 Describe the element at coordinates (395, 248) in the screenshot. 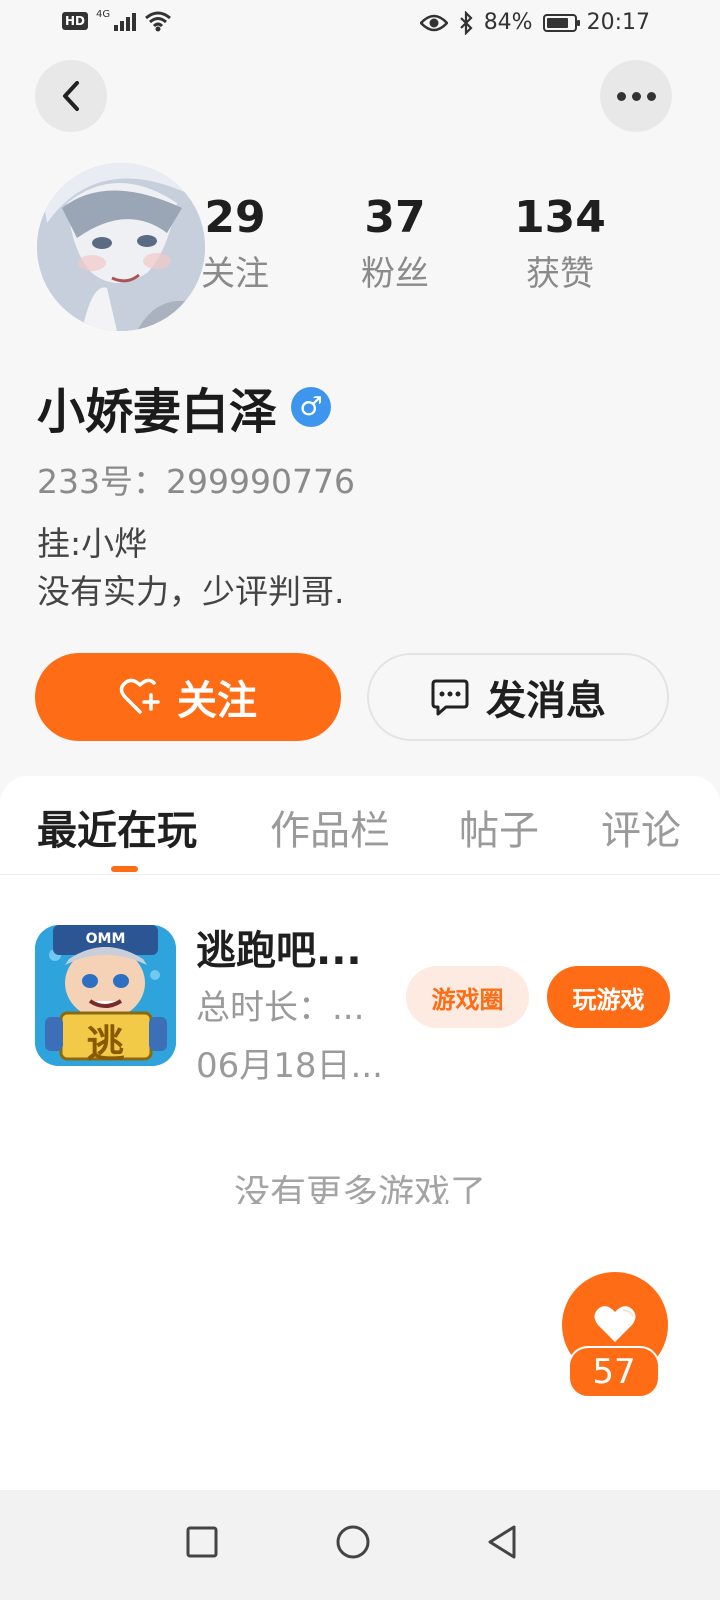

I see `stat-followers: 37 粉丝` at that location.